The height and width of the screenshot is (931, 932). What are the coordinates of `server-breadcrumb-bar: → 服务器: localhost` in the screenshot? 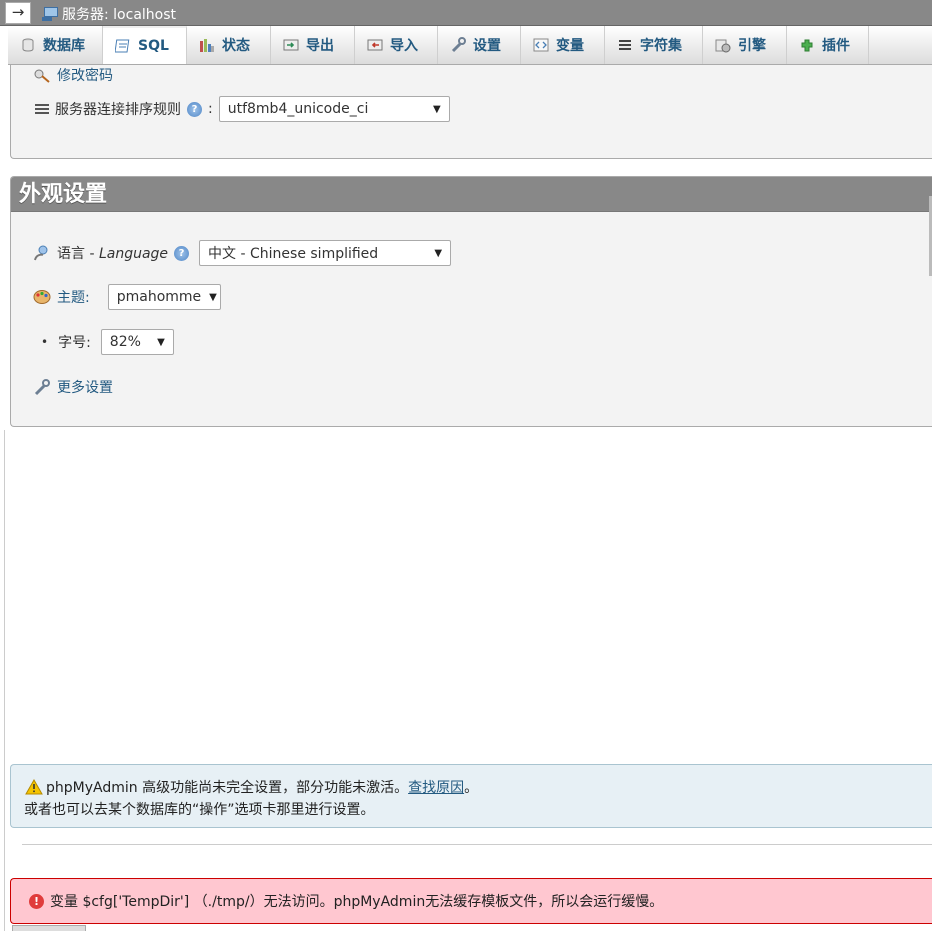 It's located at (466, 13).